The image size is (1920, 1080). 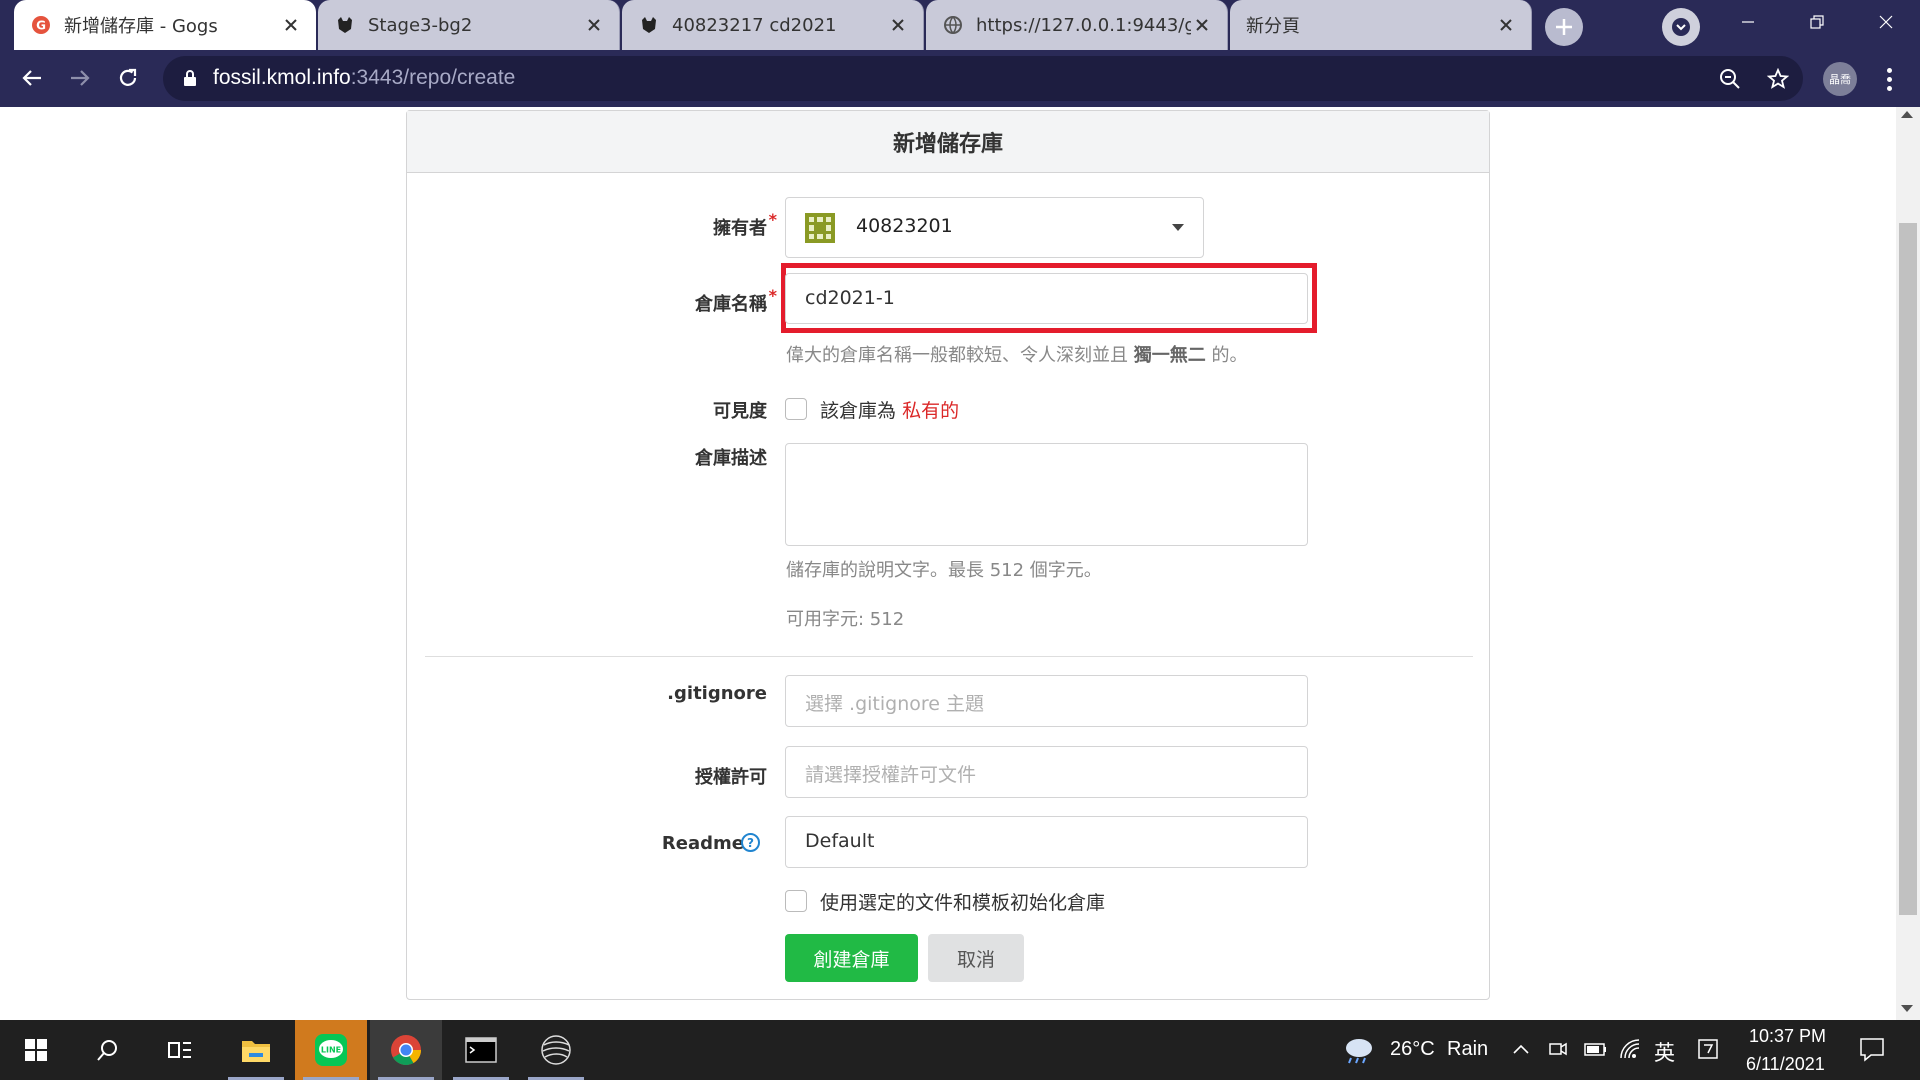 I want to click on scroll-down-icon, so click(x=1907, y=1008).